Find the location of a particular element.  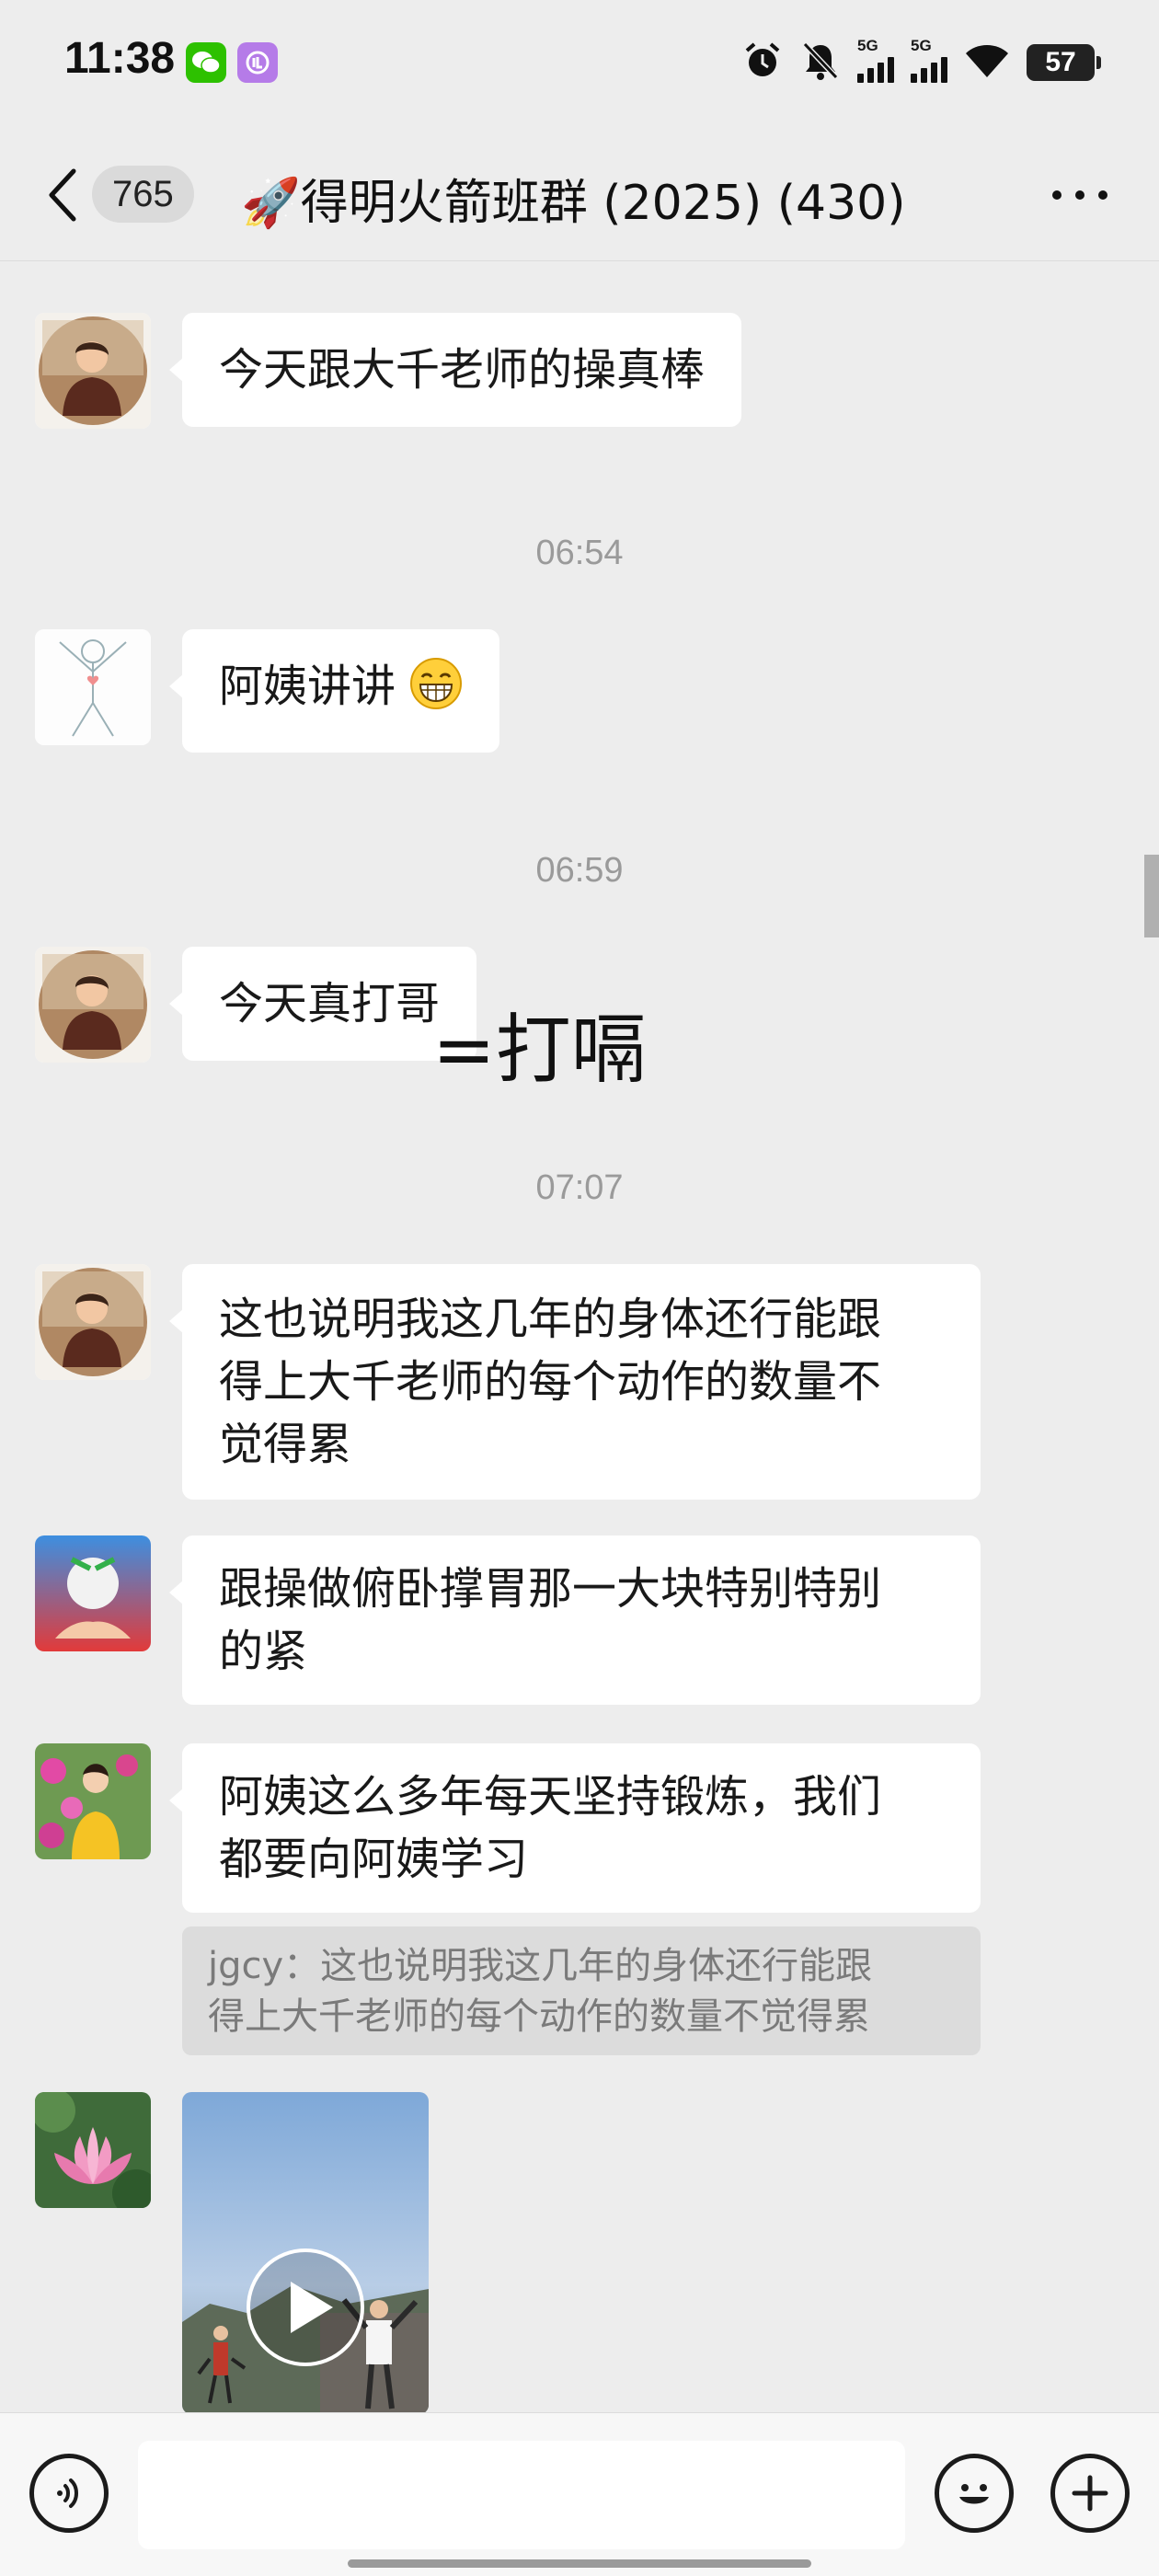

app-icon is located at coordinates (257, 62).